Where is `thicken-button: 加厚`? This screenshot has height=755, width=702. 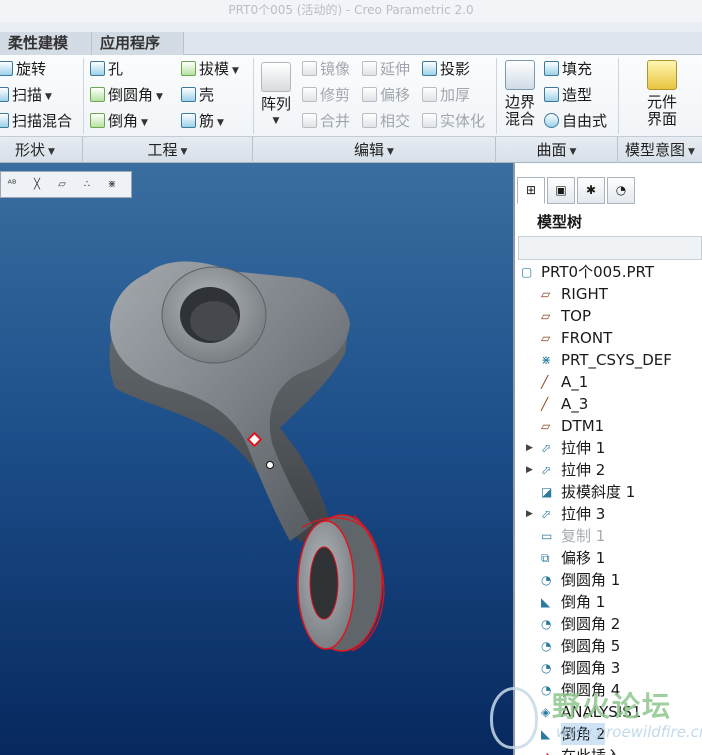 thicken-button: 加厚 is located at coordinates (446, 95).